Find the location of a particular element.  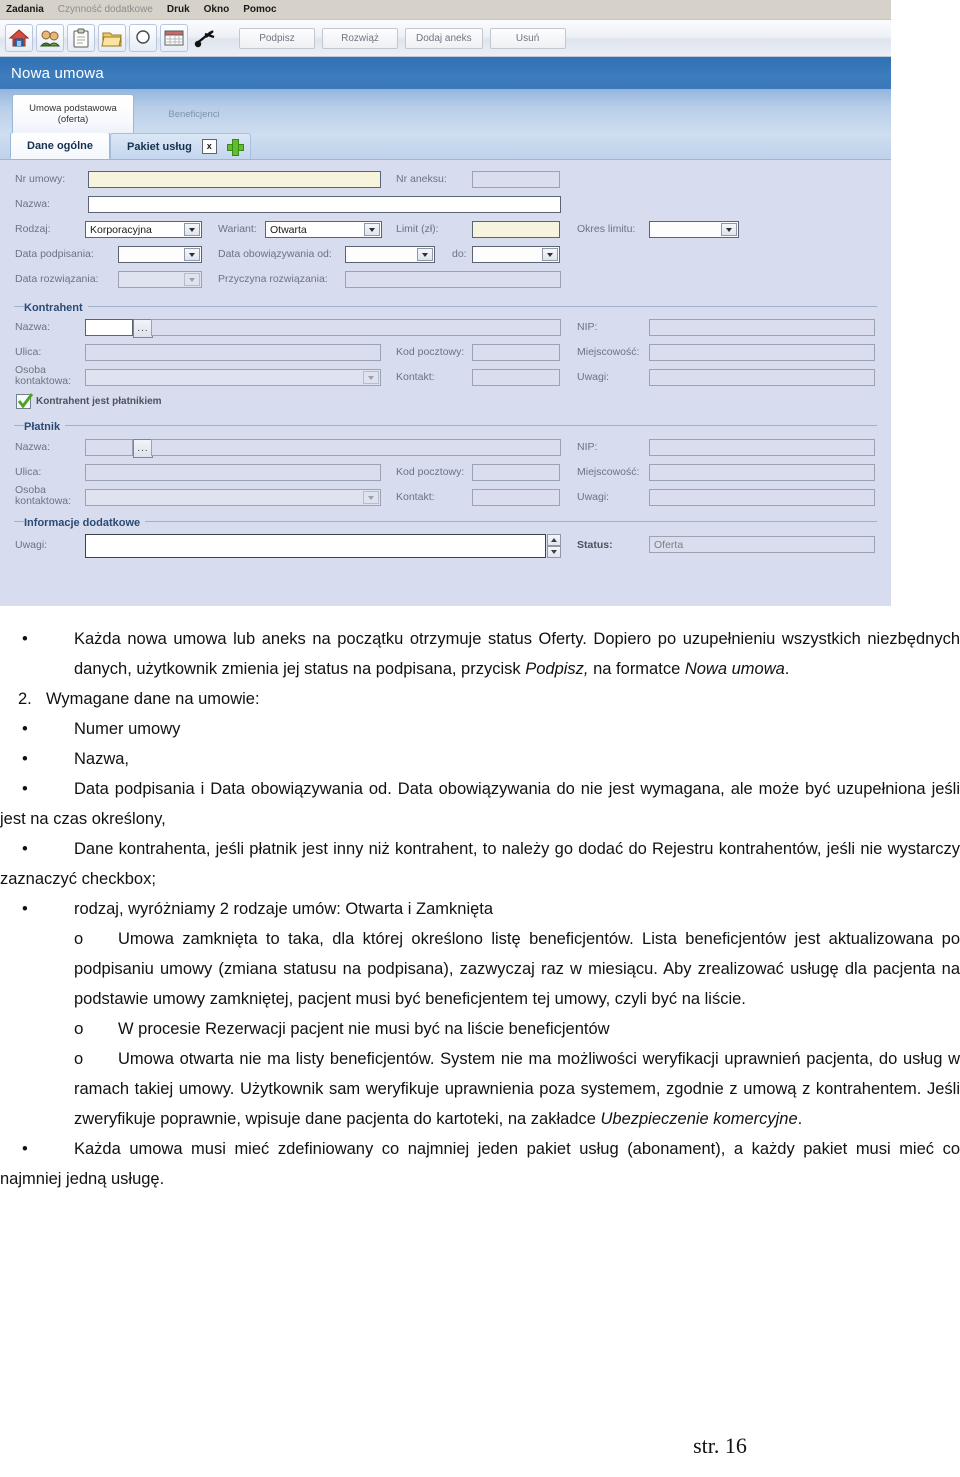

menu-item-okno: Okno is located at coordinates (217, 9).